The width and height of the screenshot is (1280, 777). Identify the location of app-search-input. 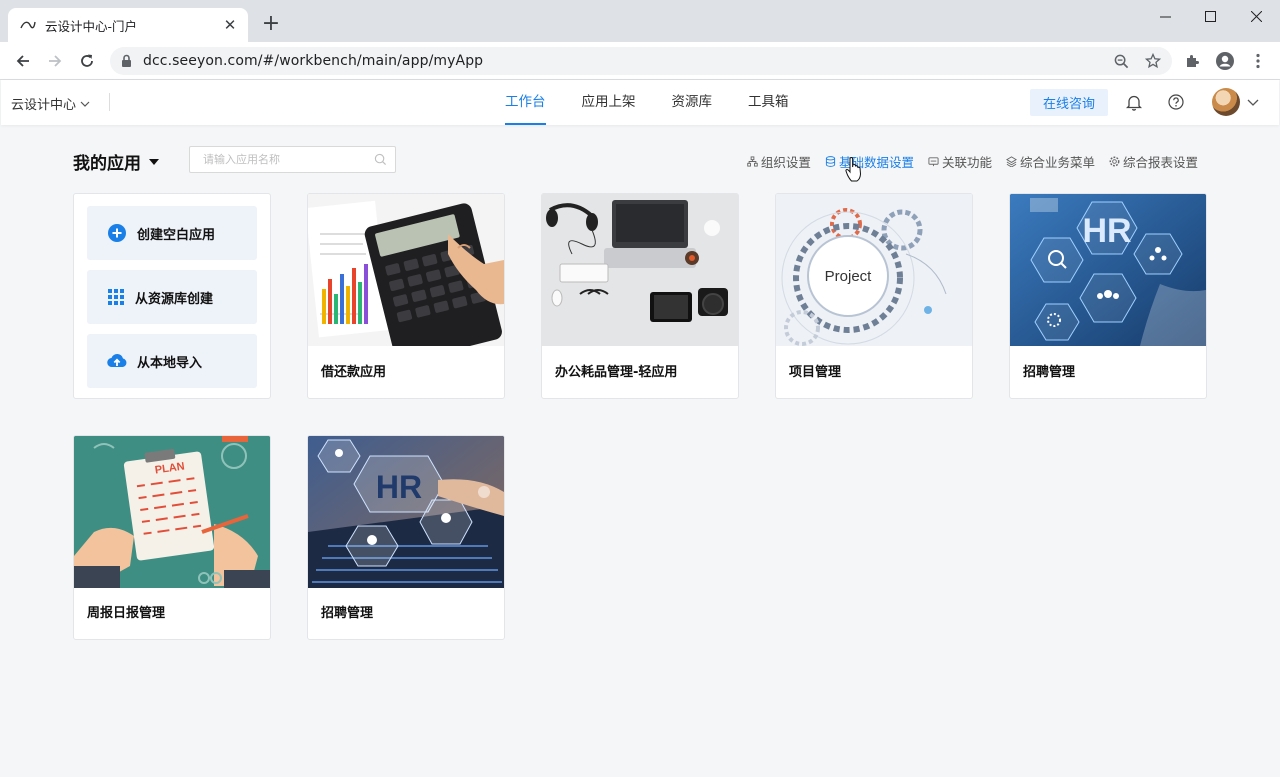
(275, 159).